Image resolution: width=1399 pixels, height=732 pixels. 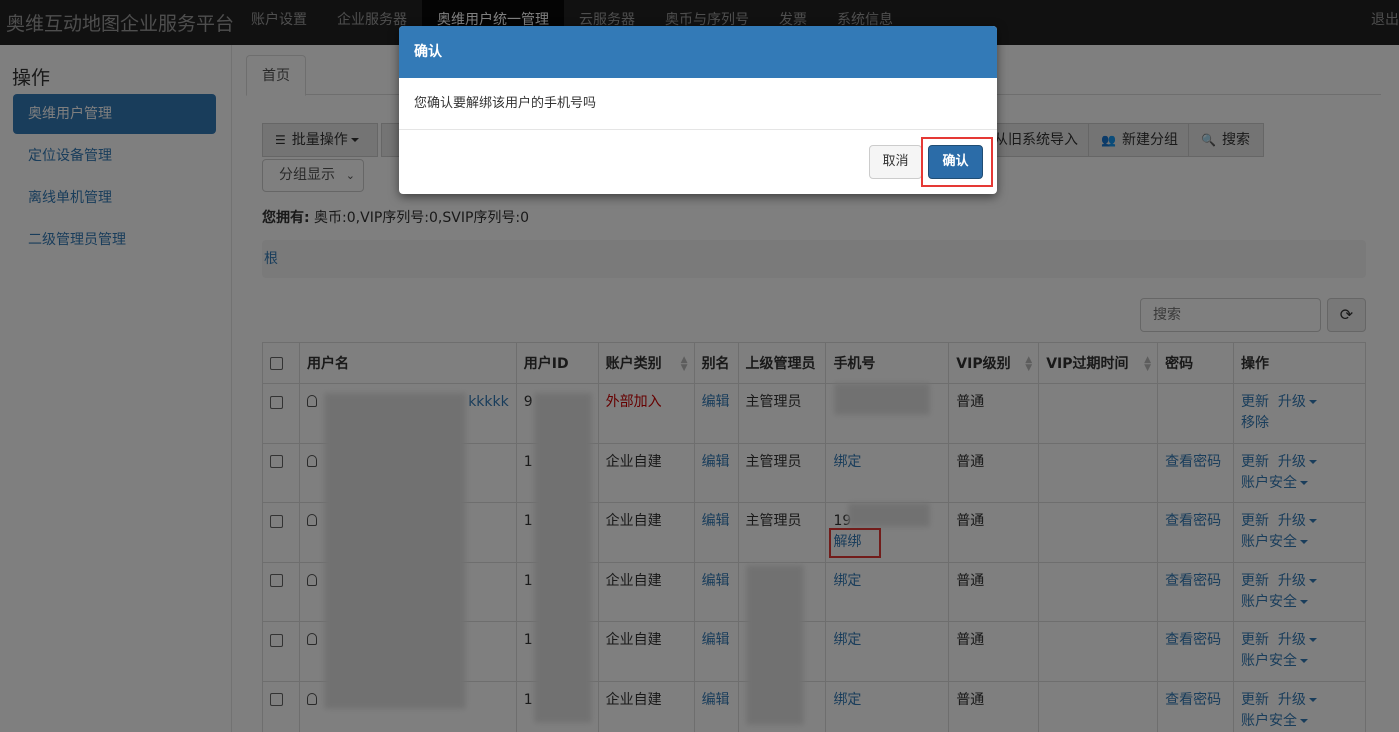 I want to click on dialog-message: 您确认要解绑该用户的手机号吗, so click(x=698, y=104).